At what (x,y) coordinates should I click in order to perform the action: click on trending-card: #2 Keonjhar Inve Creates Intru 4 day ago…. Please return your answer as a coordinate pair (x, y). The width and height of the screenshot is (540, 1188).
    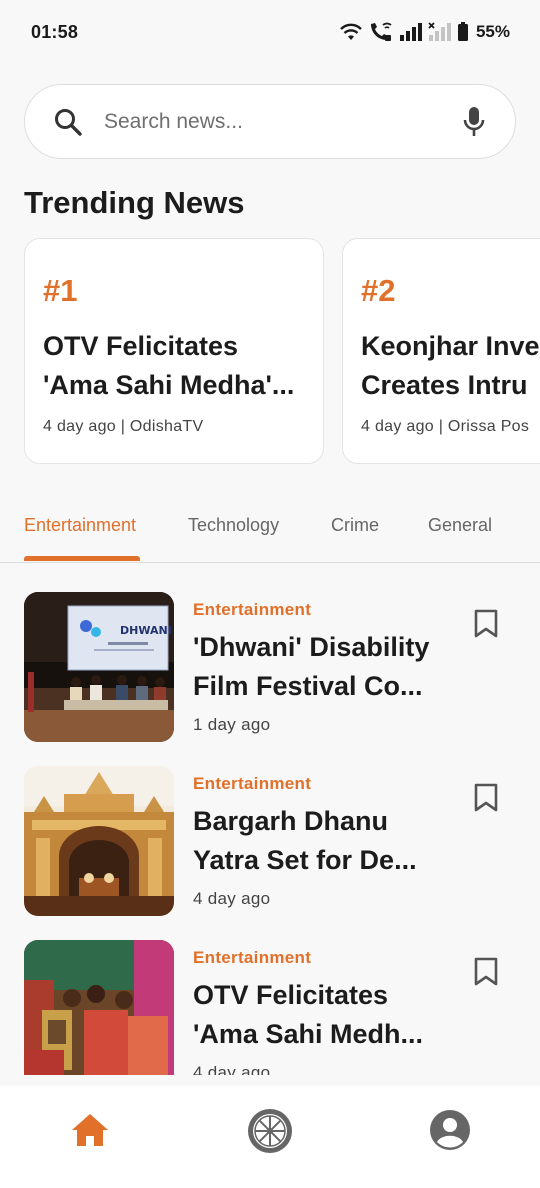
    Looking at the image, I should click on (441, 351).